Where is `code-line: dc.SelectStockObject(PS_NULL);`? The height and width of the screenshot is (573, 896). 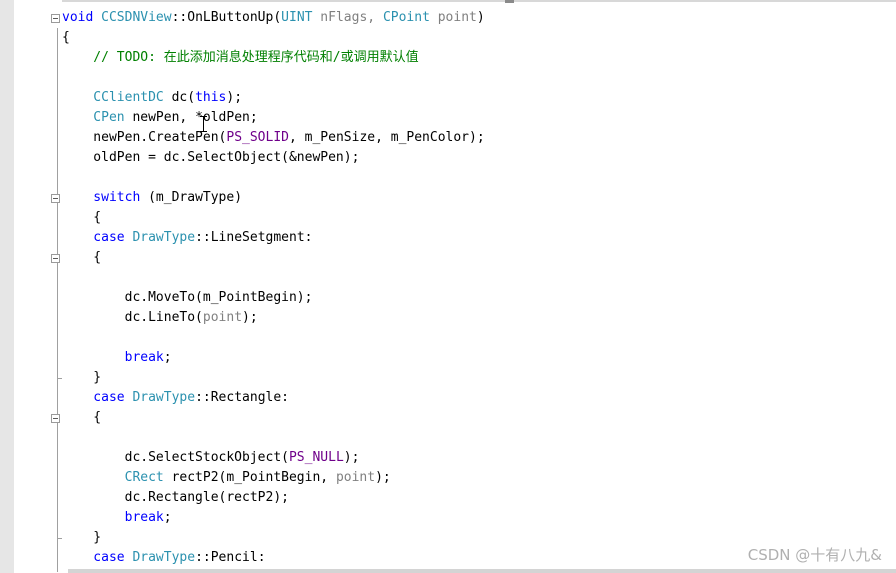 code-line: dc.SelectStockObject(PS_NULL); is located at coordinates (211, 458).